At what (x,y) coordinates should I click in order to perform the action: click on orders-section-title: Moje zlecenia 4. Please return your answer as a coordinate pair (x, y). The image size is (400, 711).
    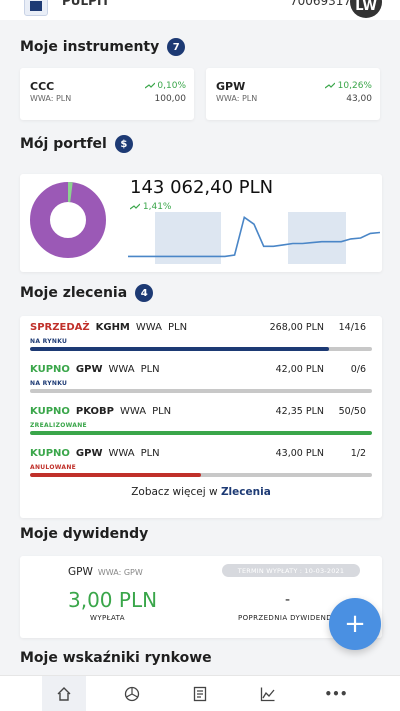
    Looking at the image, I should click on (87, 293).